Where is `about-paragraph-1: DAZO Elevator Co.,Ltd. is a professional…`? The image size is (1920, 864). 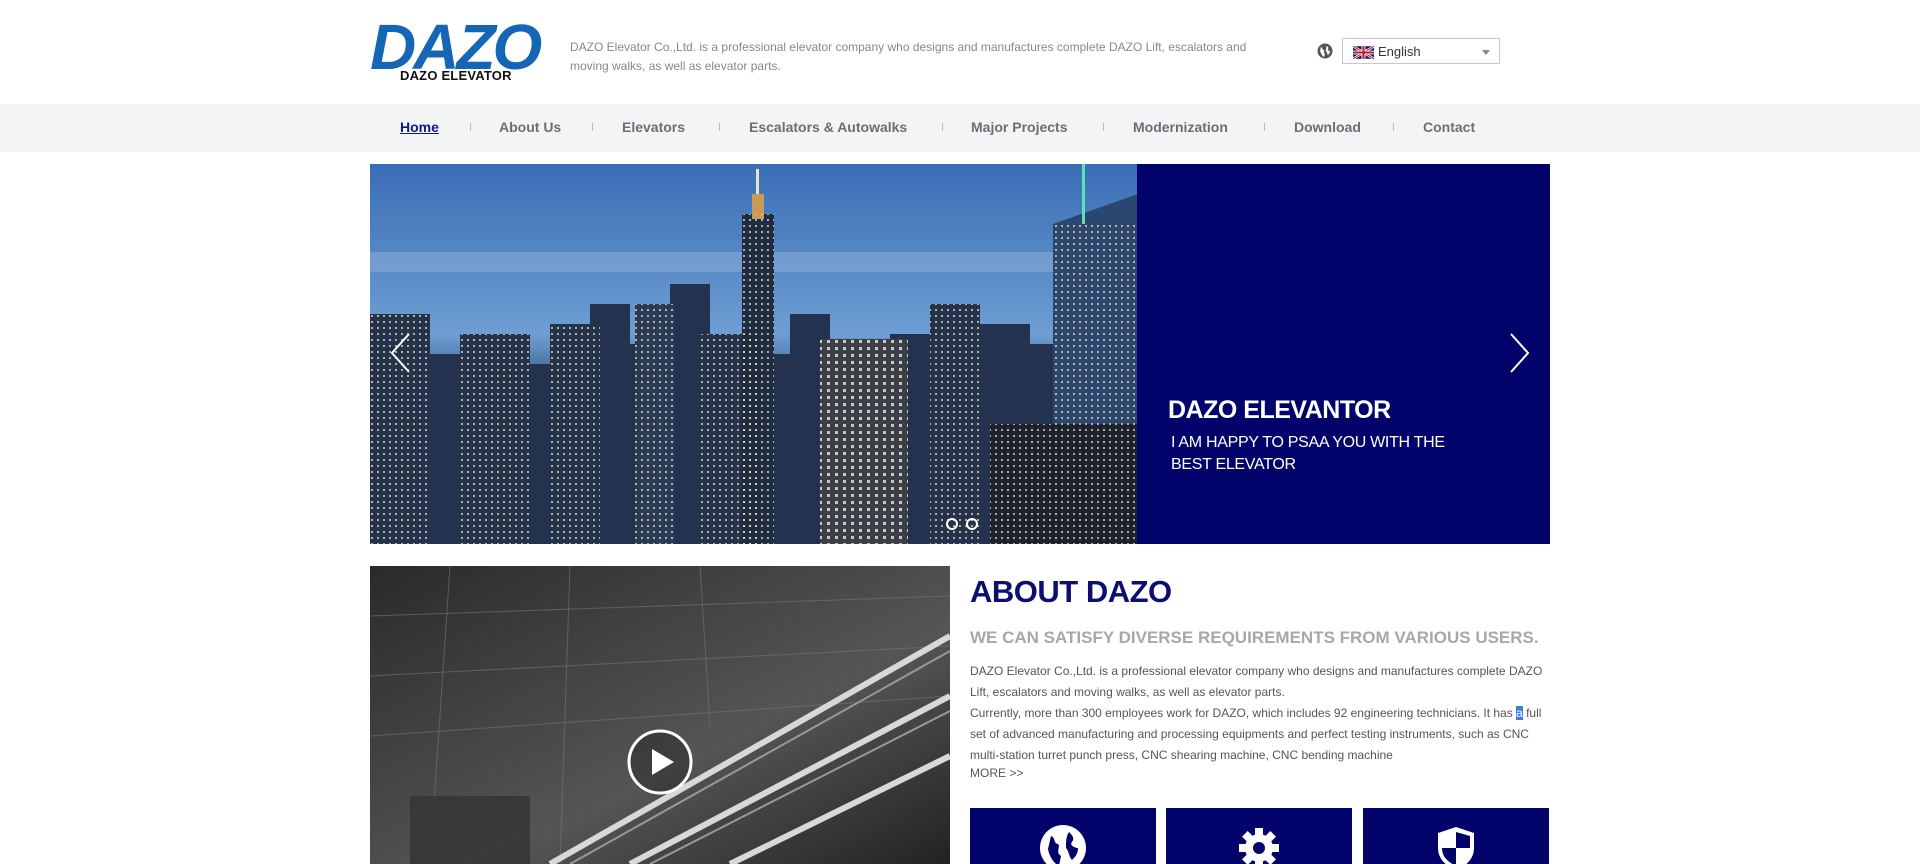 about-paragraph-1: DAZO Elevator Co.,Ltd. is a professional… is located at coordinates (1256, 681).